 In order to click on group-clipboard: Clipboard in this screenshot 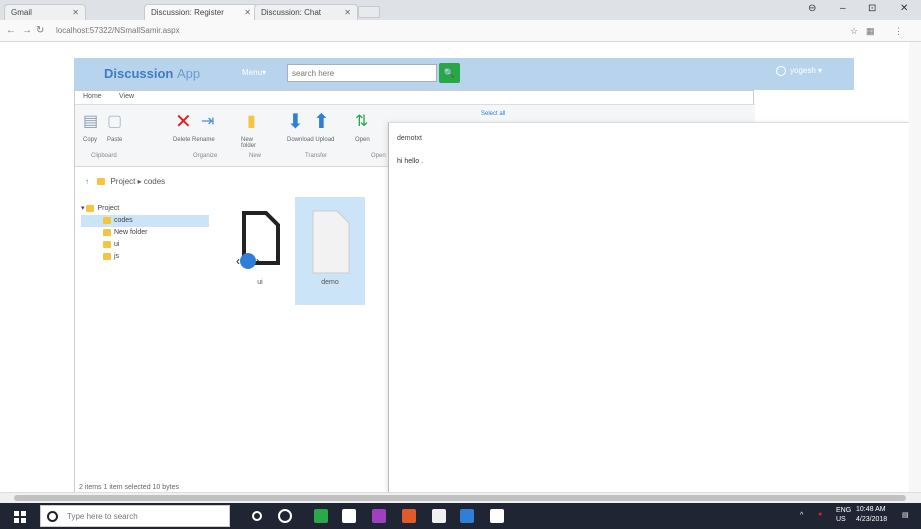, I will do `click(104, 156)`.